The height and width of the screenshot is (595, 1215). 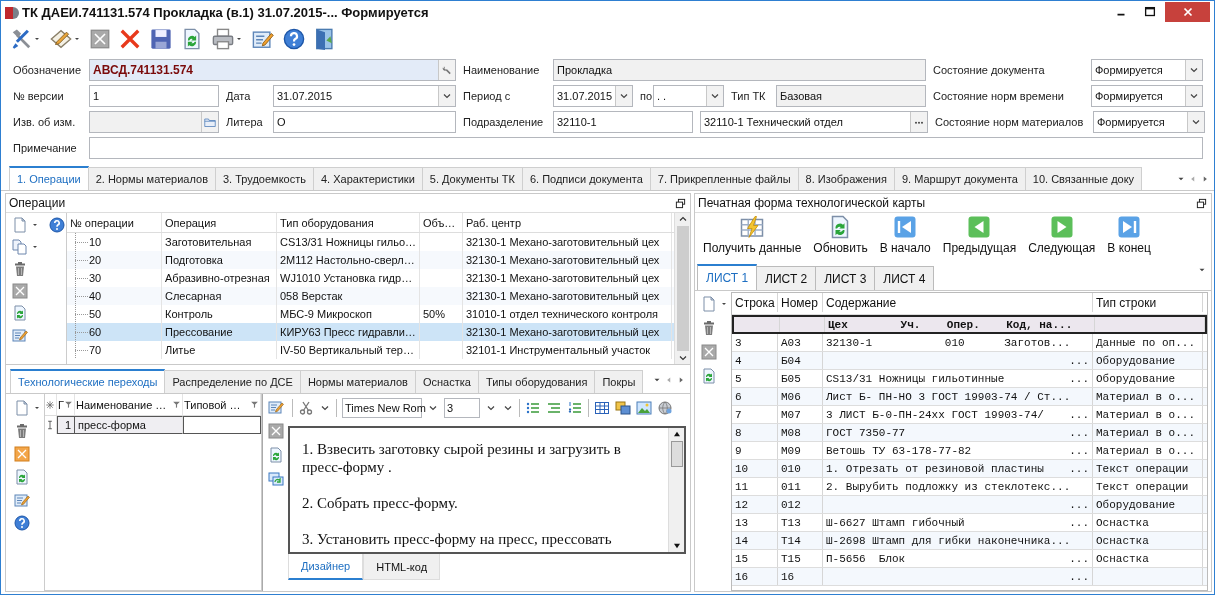 I want to click on tab: Дизайнер, so click(x=326, y=567).